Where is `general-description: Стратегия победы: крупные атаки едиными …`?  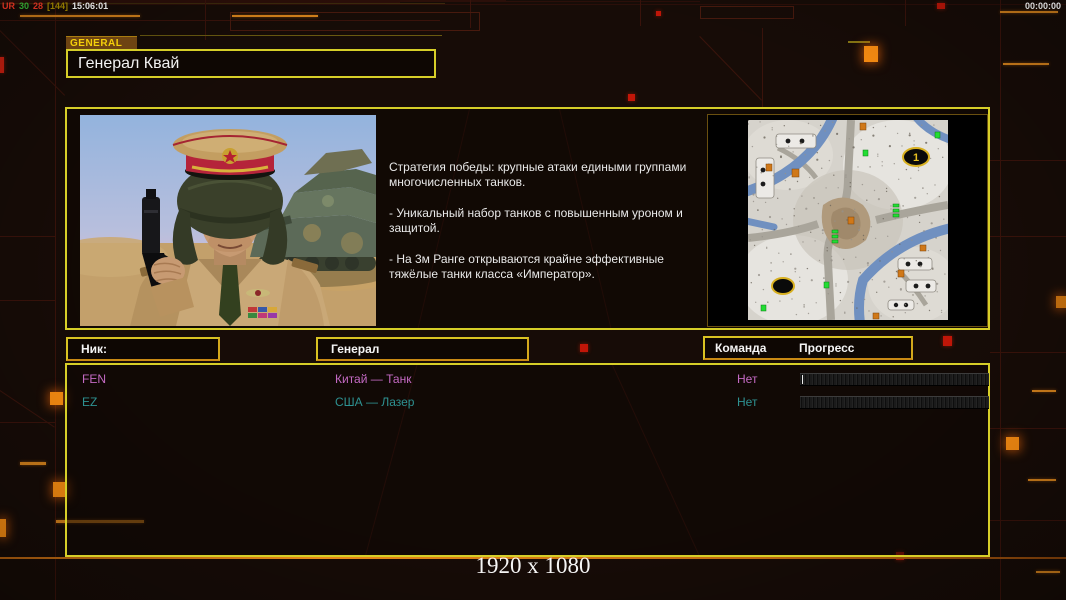 general-description: Стратегия победы: крупные атаки едиными … is located at coordinates (550, 229).